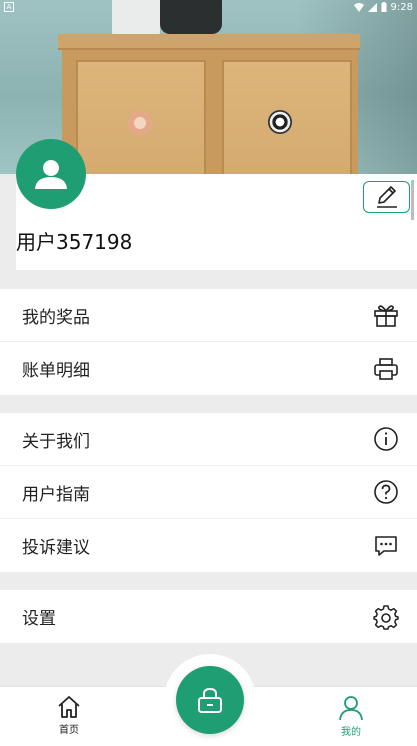  I want to click on menu-item-label: 我的奖品, so click(56, 317).